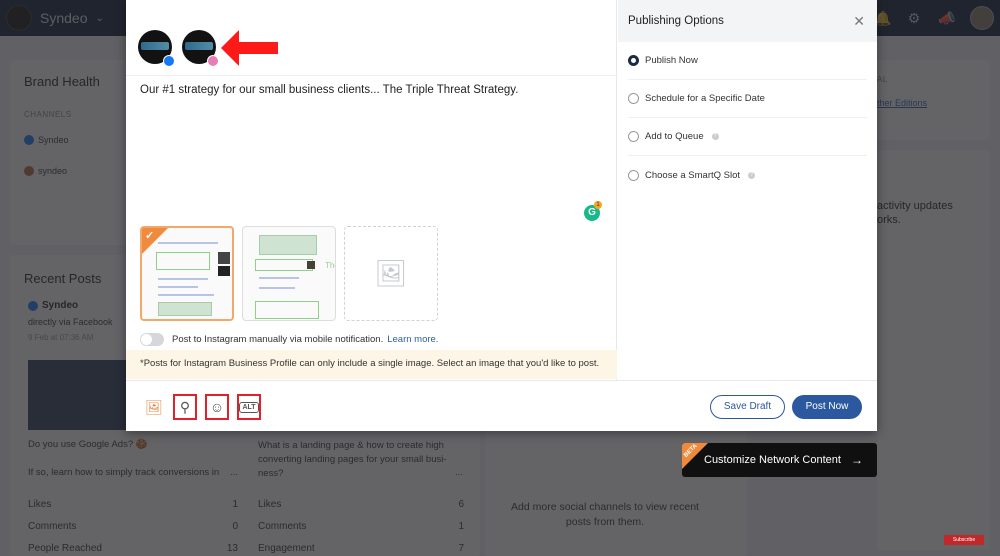 The height and width of the screenshot is (556, 1000). I want to click on emoji-icon: ☺, so click(217, 407).